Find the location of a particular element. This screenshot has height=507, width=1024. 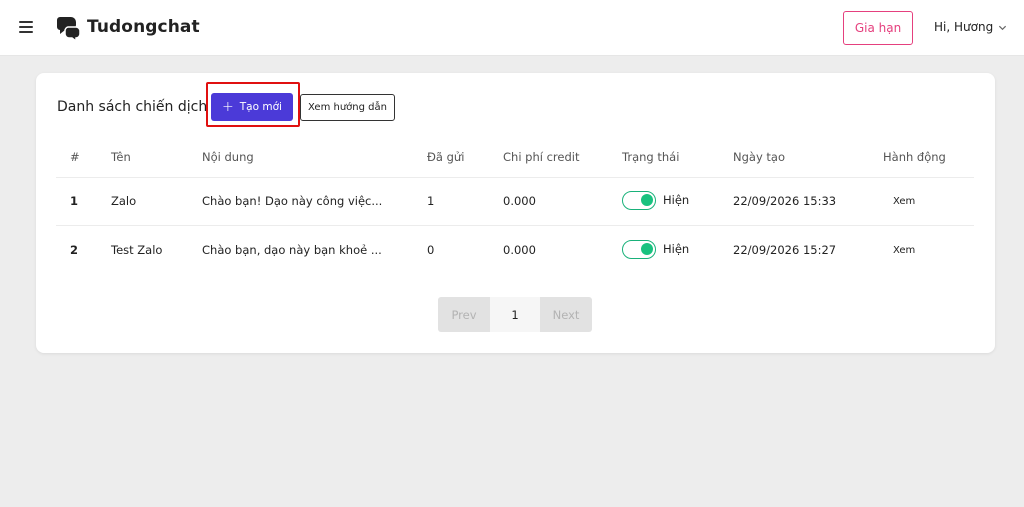

column-header-created: Ngày tạo is located at coordinates (759, 157).